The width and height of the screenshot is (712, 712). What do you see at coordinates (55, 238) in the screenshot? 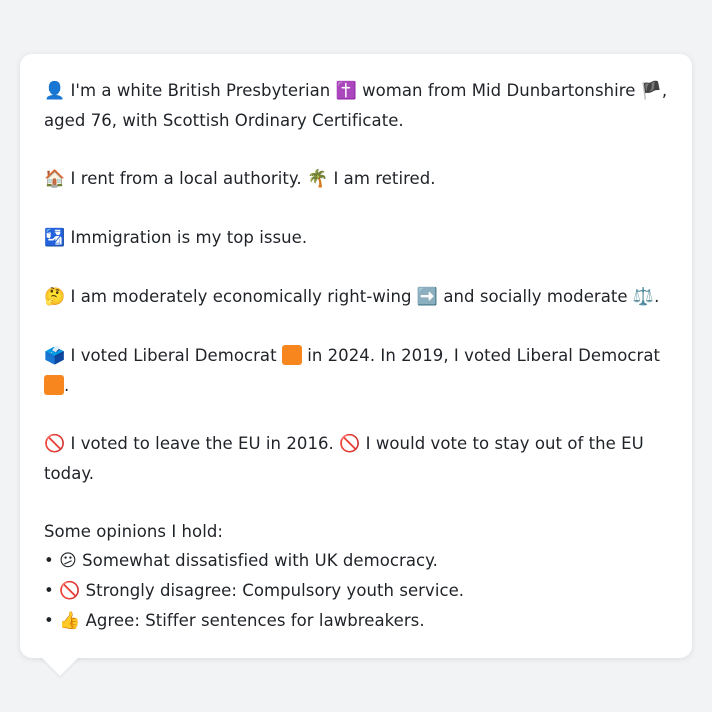
I see `passport-control-icon: 🛂` at bounding box center [55, 238].